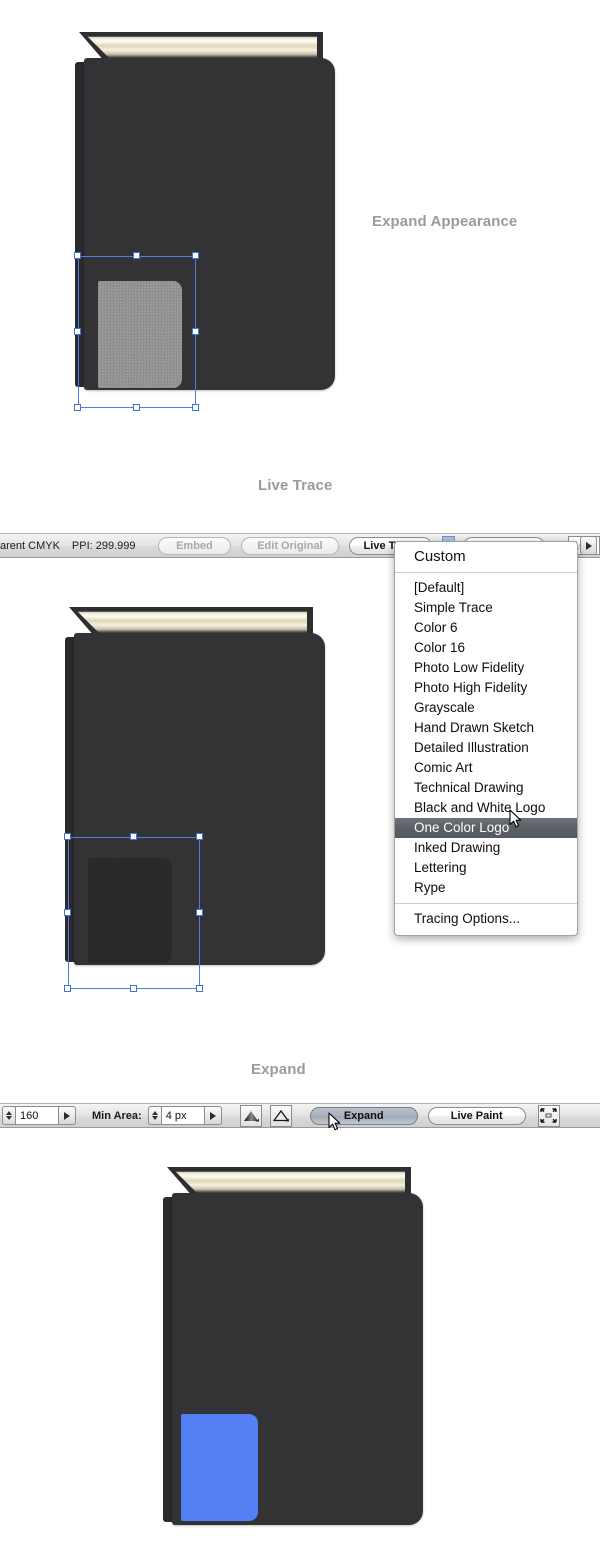  I want to click on mouse-cursor-menu, so click(516, 821).